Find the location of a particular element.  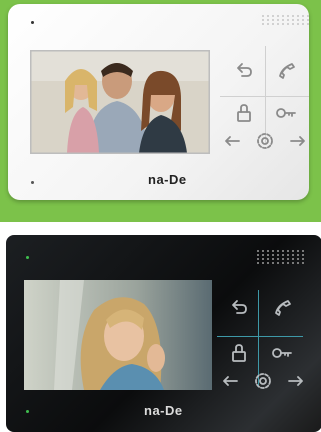

family-portrait-image is located at coordinates (120, 102).